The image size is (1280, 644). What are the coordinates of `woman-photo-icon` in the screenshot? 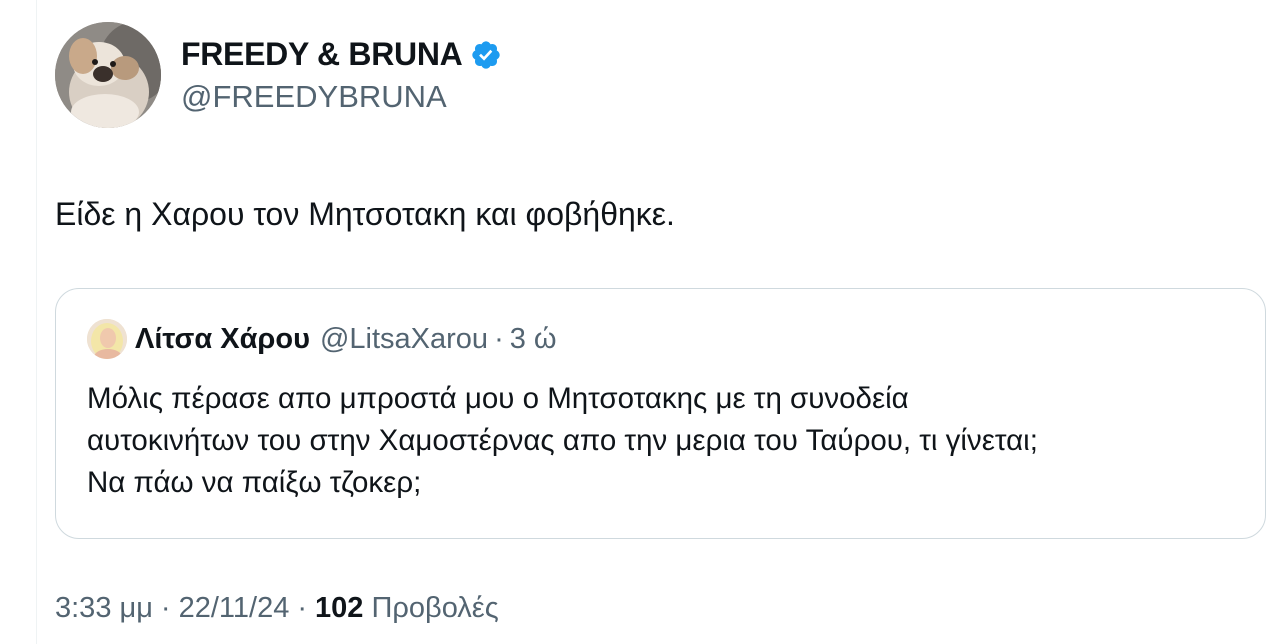 It's located at (107, 339).